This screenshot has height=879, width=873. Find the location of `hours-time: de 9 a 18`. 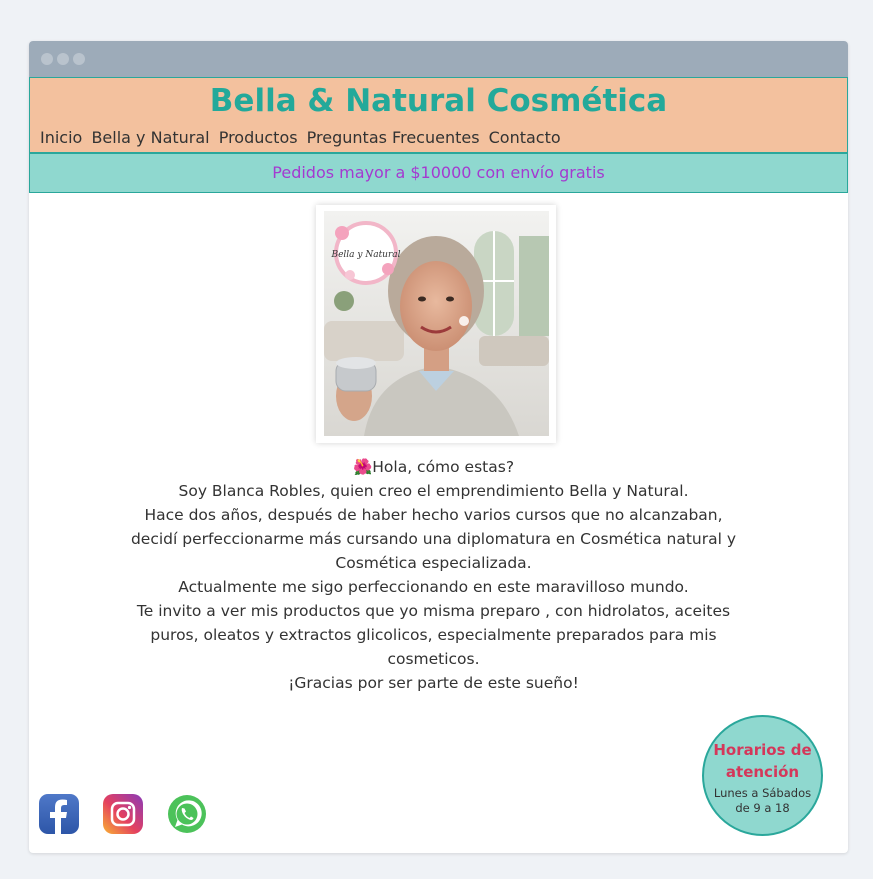

hours-time: de 9 a 18 is located at coordinates (762, 808).